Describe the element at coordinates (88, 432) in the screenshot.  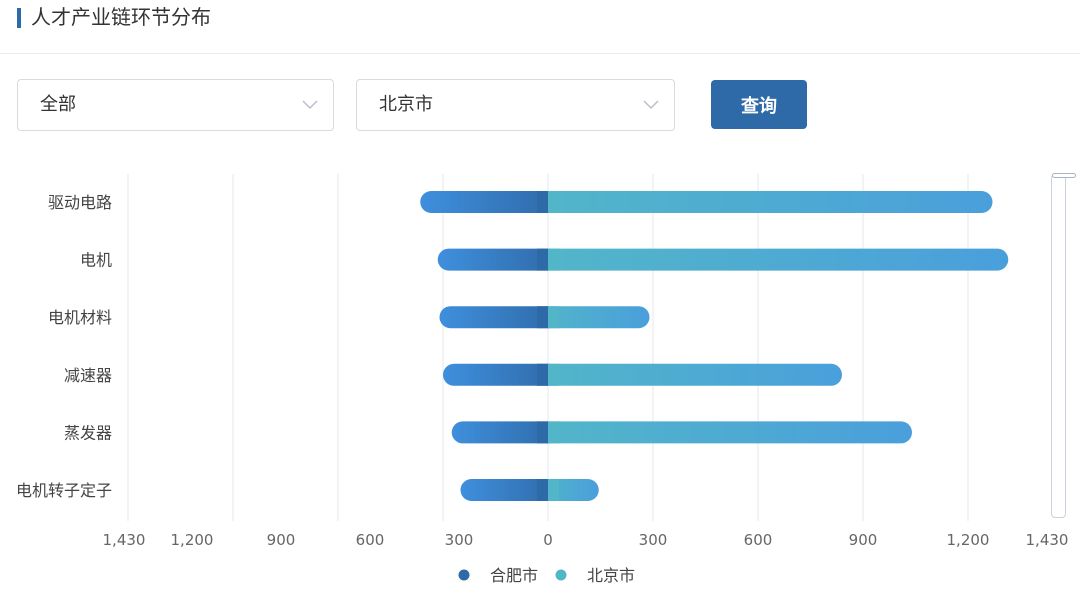
I see `y-category-label: 蒸发器` at that location.